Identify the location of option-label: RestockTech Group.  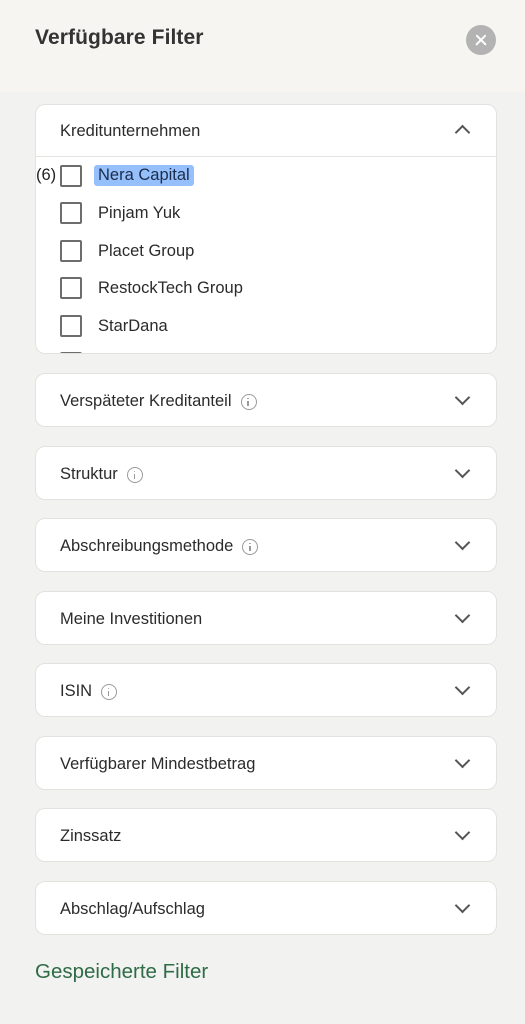
(170, 288).